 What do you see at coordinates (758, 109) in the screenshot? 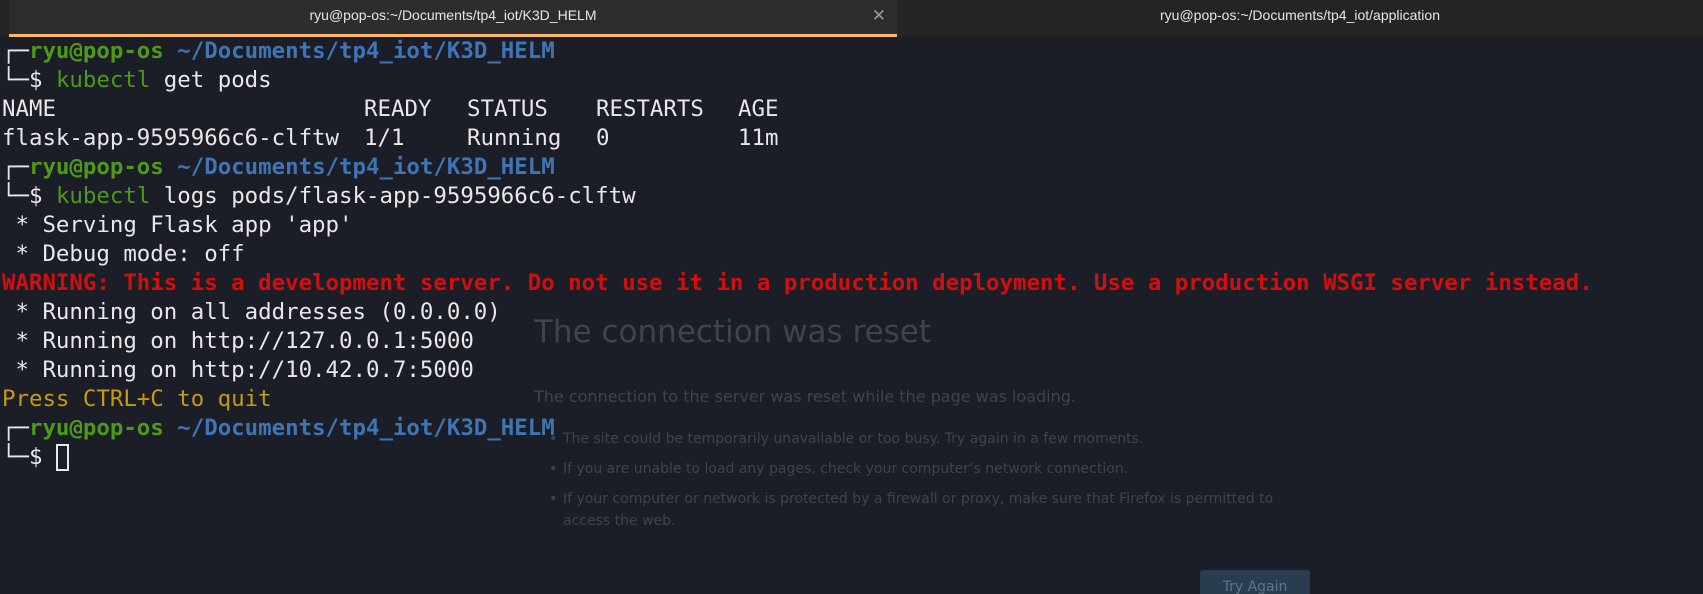
I see `col-header-age: AGE` at bounding box center [758, 109].